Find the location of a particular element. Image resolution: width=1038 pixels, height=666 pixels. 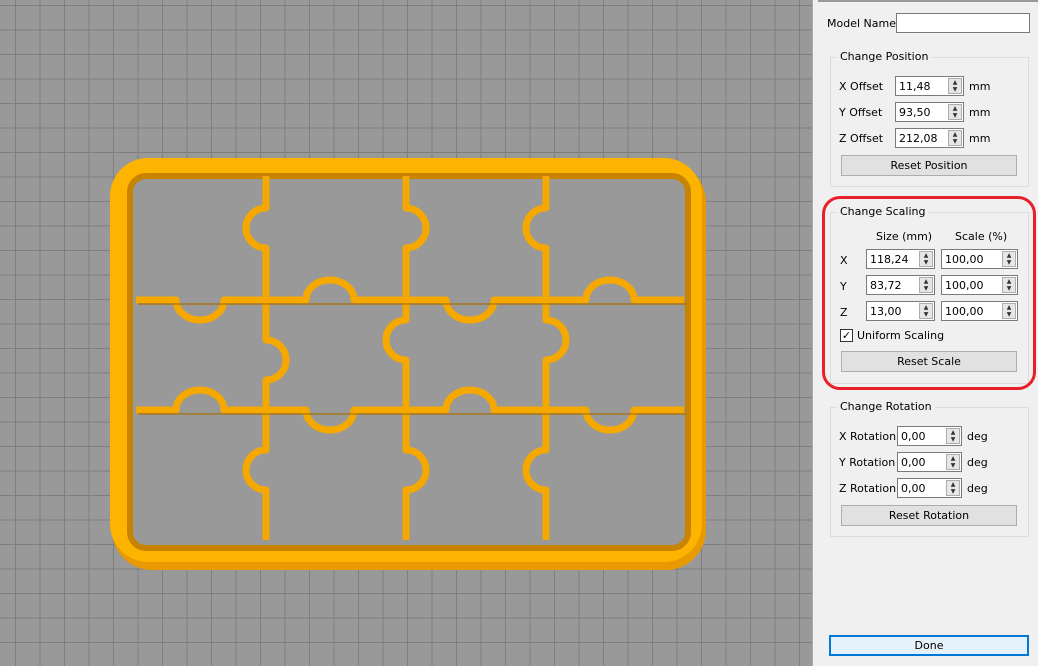

y-offset-label: Y Offset is located at coordinates (861, 112).